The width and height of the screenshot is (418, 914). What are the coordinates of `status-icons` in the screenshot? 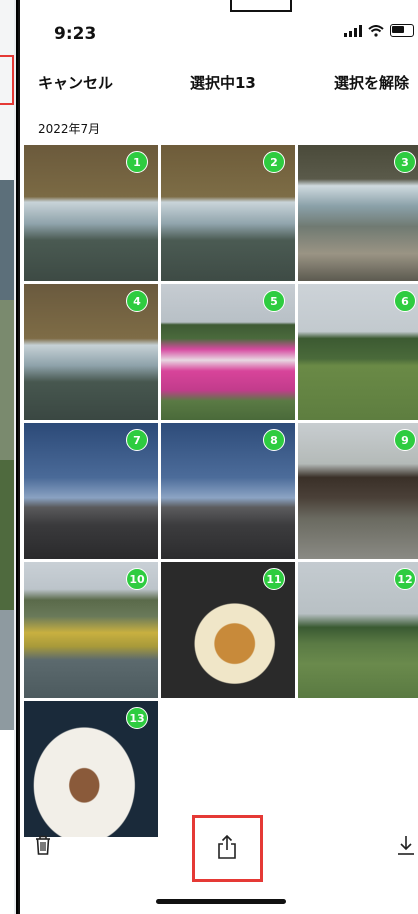 It's located at (379, 30).